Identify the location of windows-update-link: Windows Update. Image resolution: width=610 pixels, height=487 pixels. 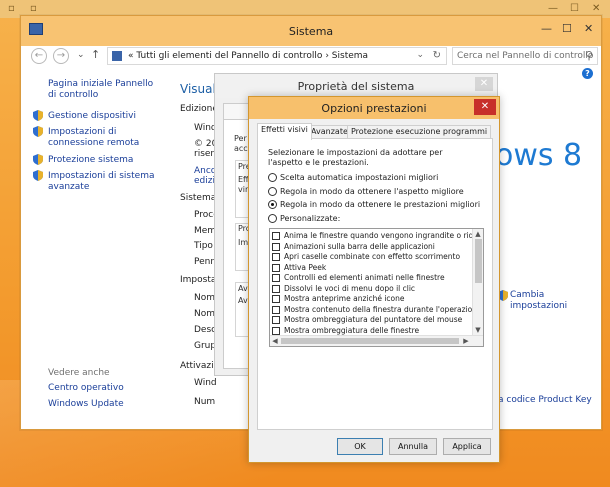
(86, 404).